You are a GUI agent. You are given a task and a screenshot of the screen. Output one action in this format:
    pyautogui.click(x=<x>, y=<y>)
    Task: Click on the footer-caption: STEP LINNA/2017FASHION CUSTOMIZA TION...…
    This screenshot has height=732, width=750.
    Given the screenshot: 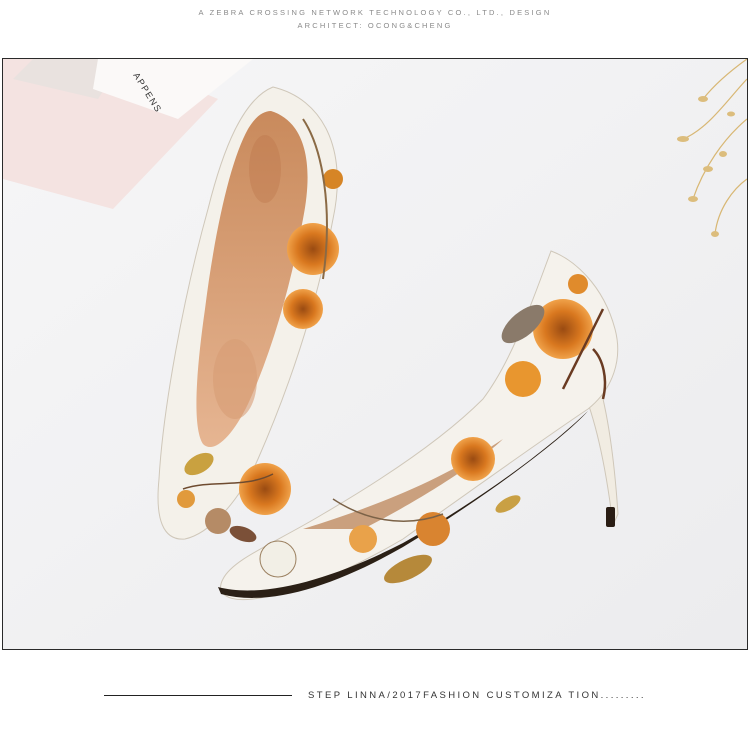 What is the action you would take?
    pyautogui.click(x=477, y=695)
    